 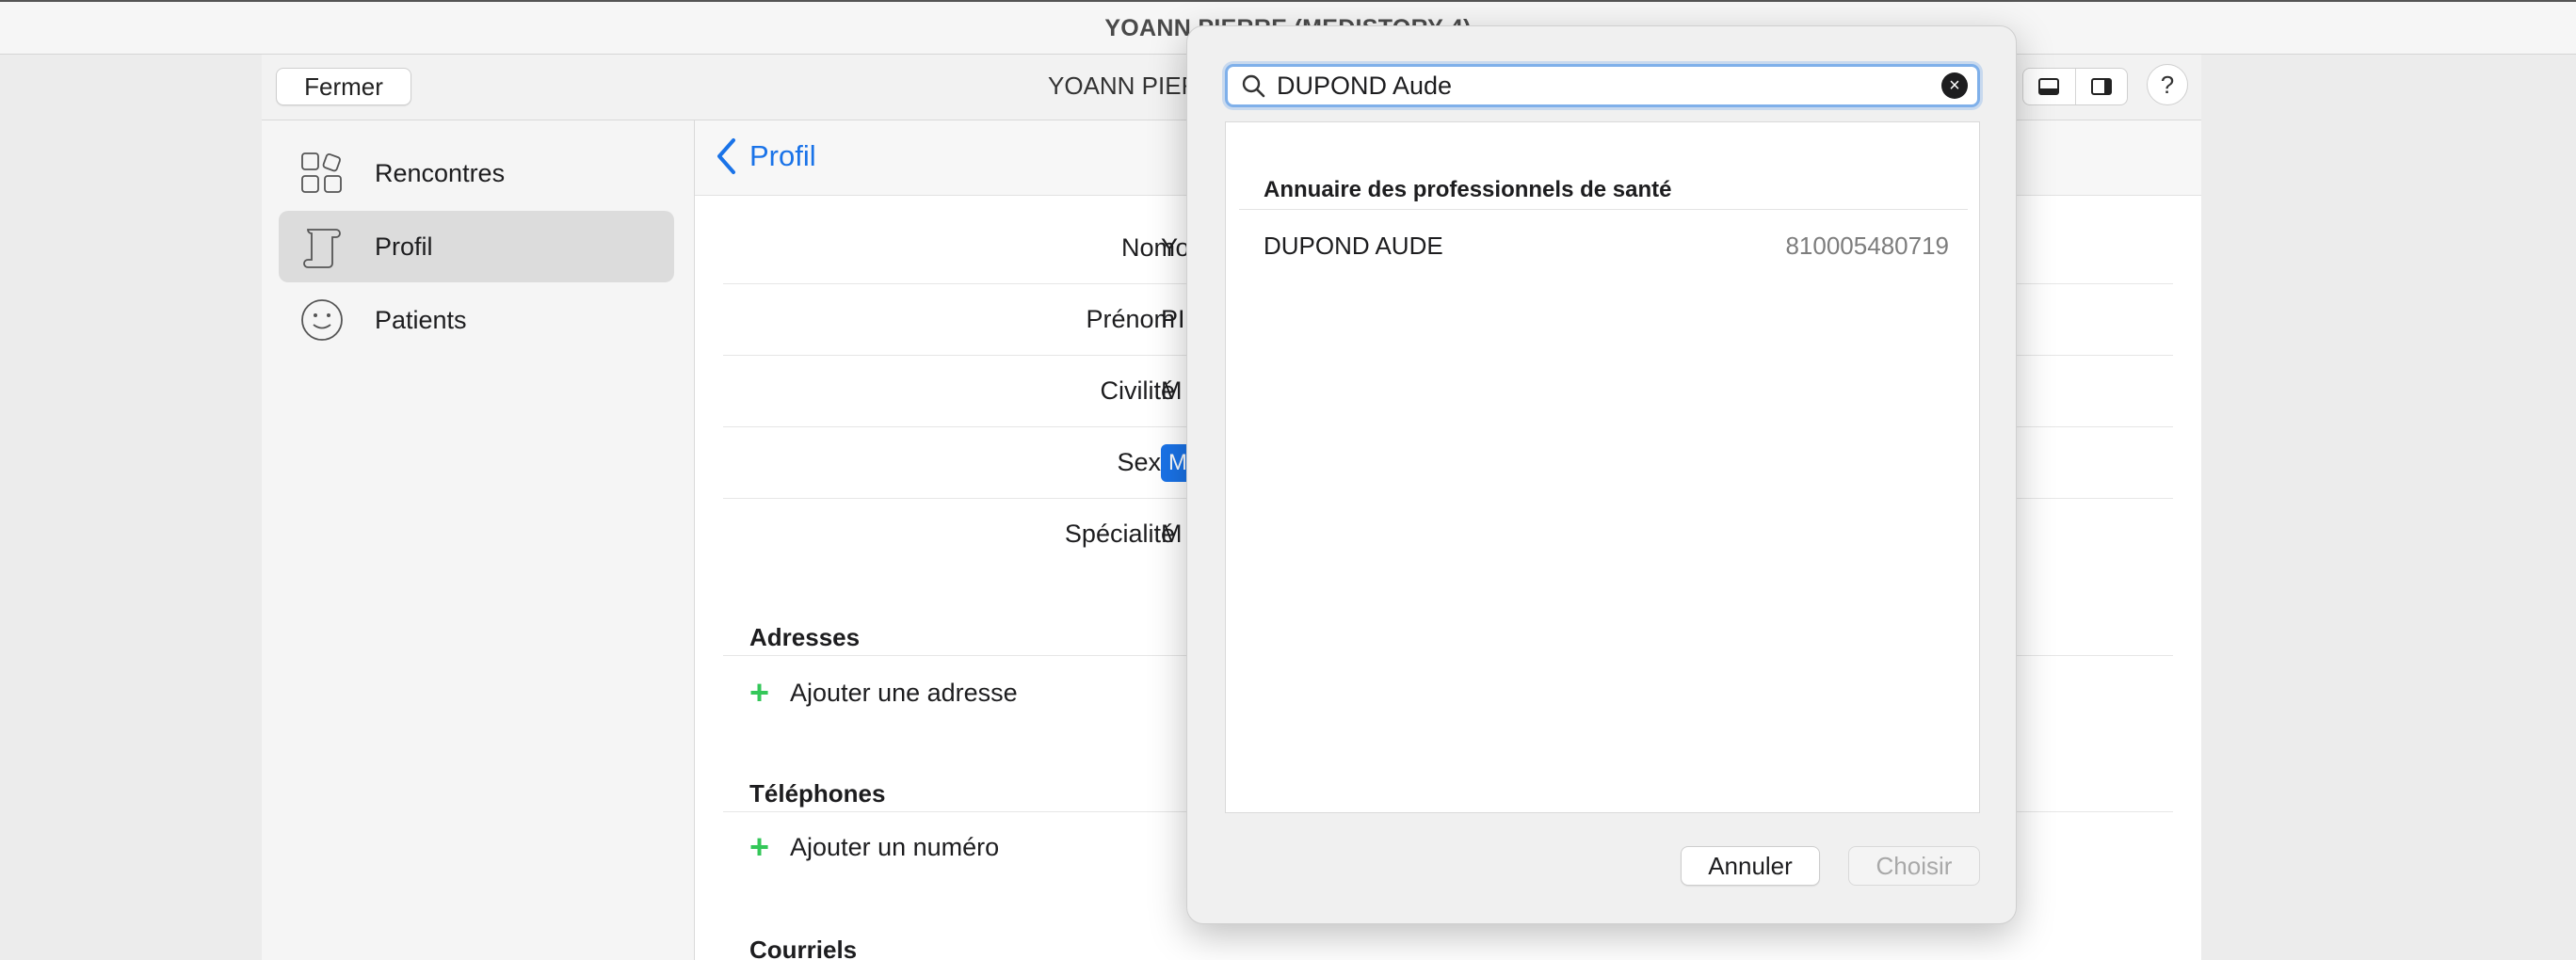 What do you see at coordinates (478, 540) in the screenshot?
I see `sidebar: Rencontres Profil Patients` at bounding box center [478, 540].